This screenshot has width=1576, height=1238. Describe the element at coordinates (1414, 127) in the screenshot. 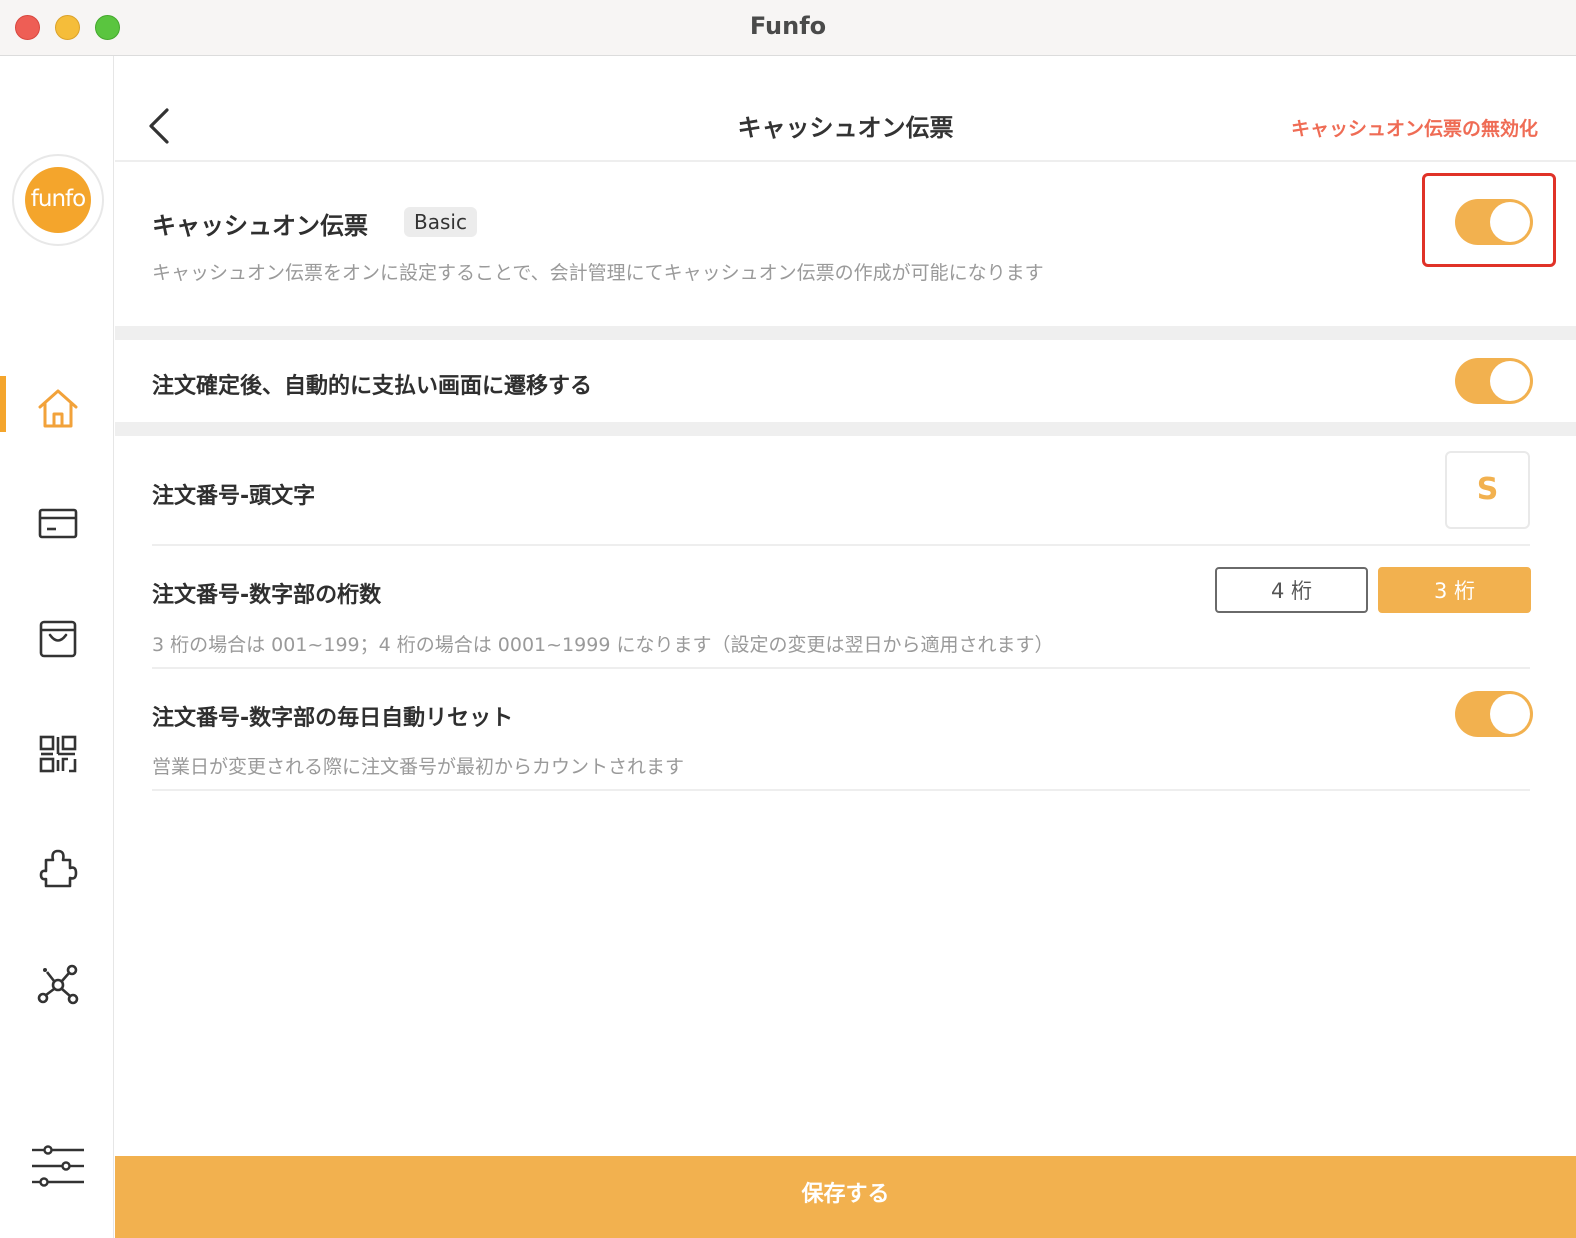

I see `disable-cash-on-link: キャッシュオン伝票の無効化` at that location.